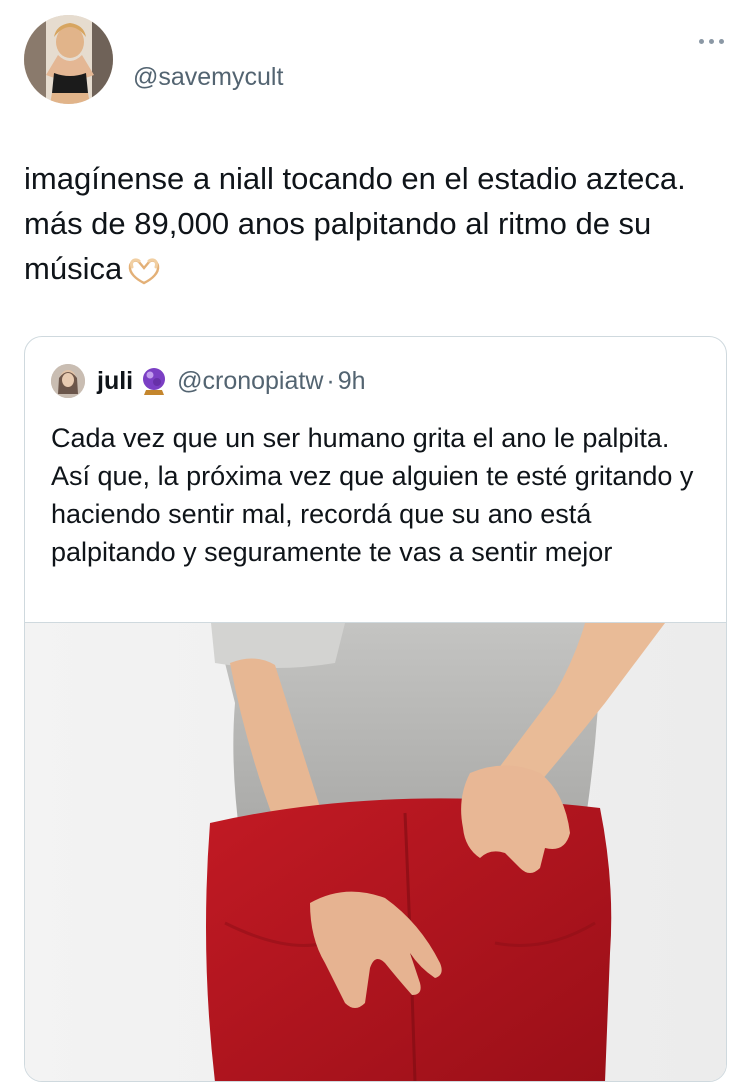  I want to click on more-options-button, so click(711, 41).